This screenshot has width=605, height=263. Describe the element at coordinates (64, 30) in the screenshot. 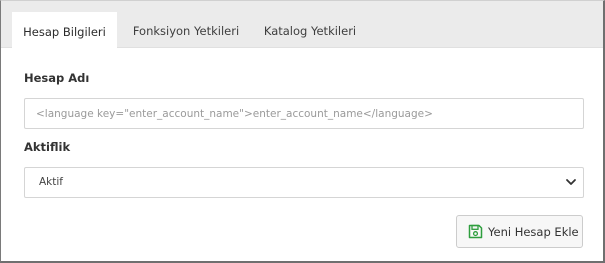

I see `tab-hesap-bilgileri: Hesap Bilgileri` at that location.